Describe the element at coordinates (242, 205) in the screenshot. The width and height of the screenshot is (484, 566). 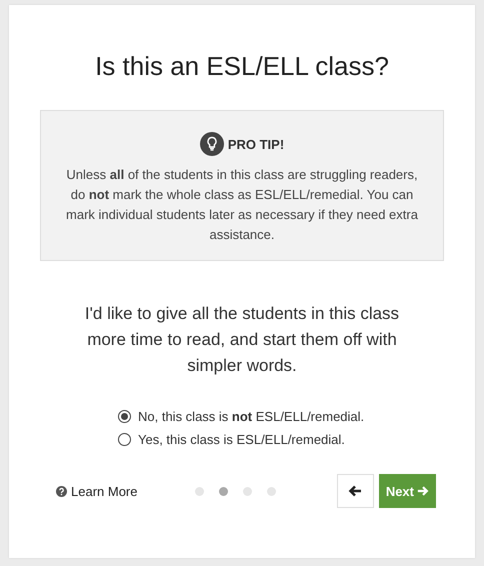
I see `tip-text: Unless all of the students in this class are struggling readers, do not mark the whole class as ESL/ELL/remedial. You can mark individual students later as necessary if they need extra assistance.` at that location.